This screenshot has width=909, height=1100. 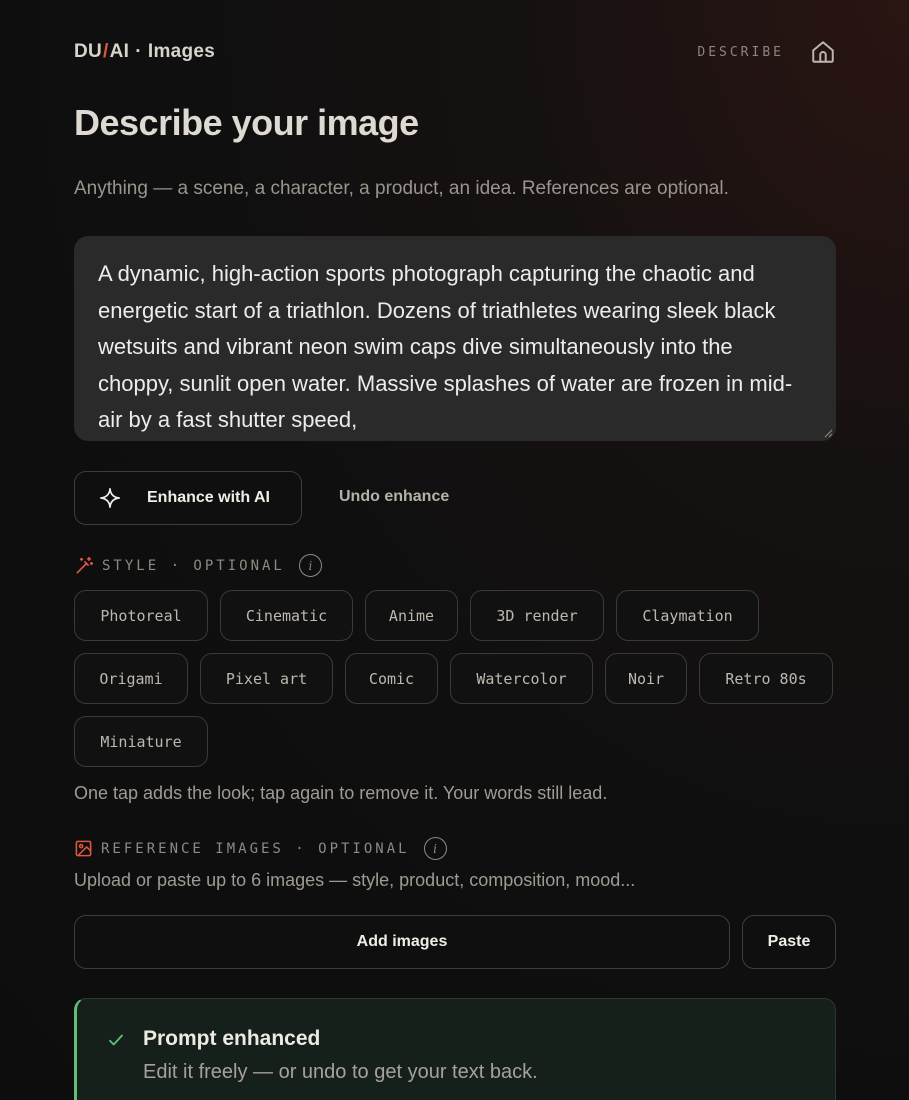 I want to click on style-chip-claymation: Claymation, so click(x=687, y=615).